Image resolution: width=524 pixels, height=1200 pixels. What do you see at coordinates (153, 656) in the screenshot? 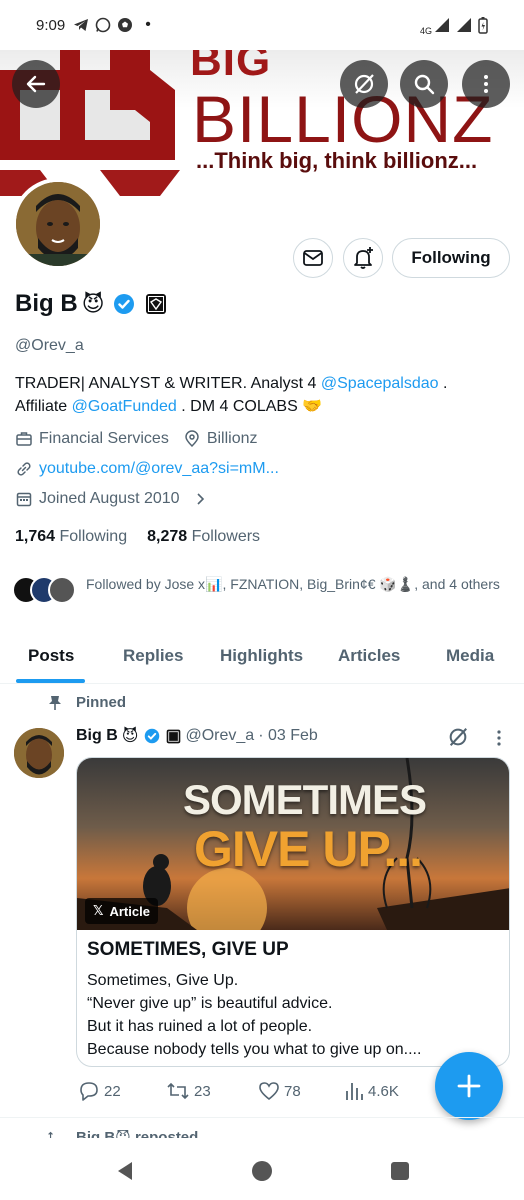
I see `tab-replies: Replies` at bounding box center [153, 656].